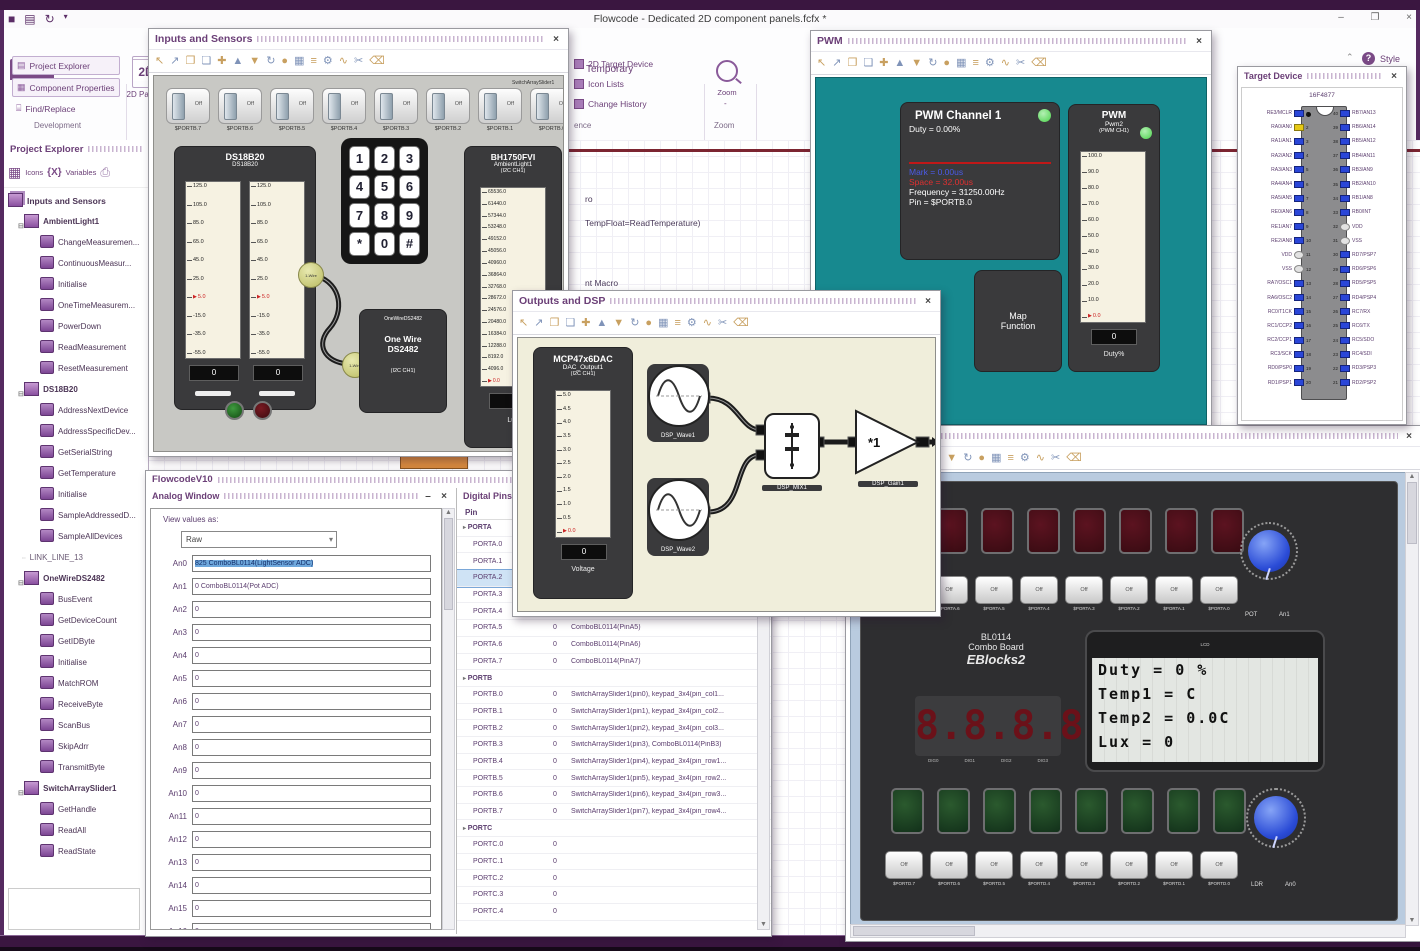 The image size is (1420, 951). I want to click on ribbon-button: ▦ Component Properties, so click(66, 87).